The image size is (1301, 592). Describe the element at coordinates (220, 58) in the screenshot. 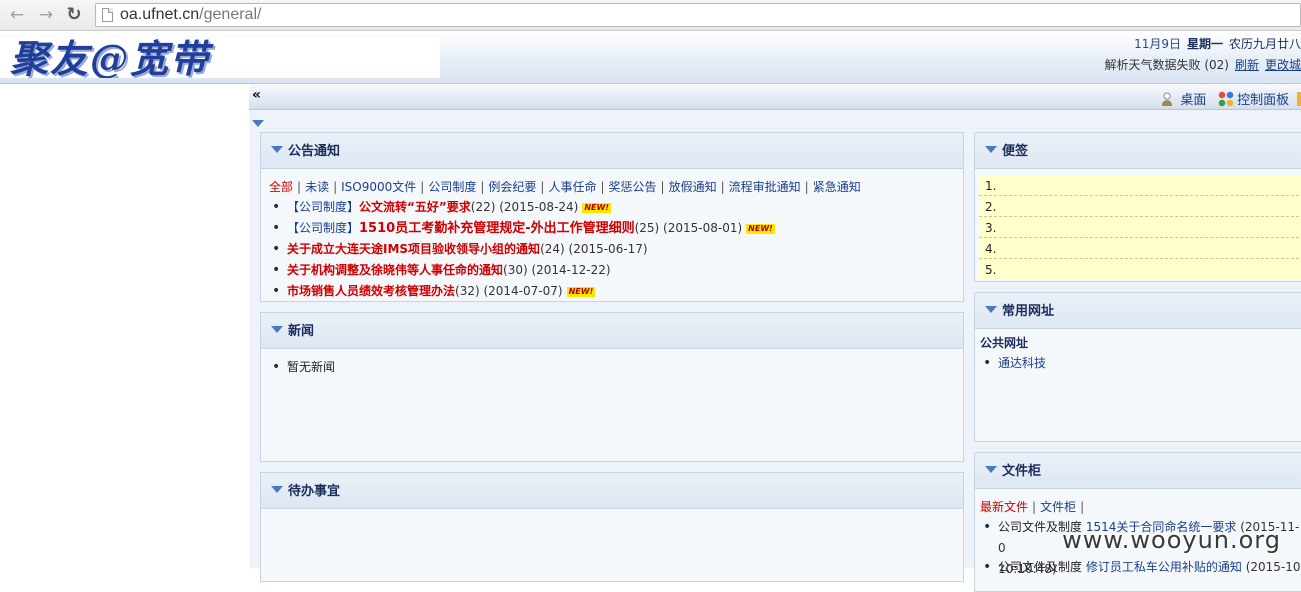

I see `company-logo: 聚友@宽带` at that location.